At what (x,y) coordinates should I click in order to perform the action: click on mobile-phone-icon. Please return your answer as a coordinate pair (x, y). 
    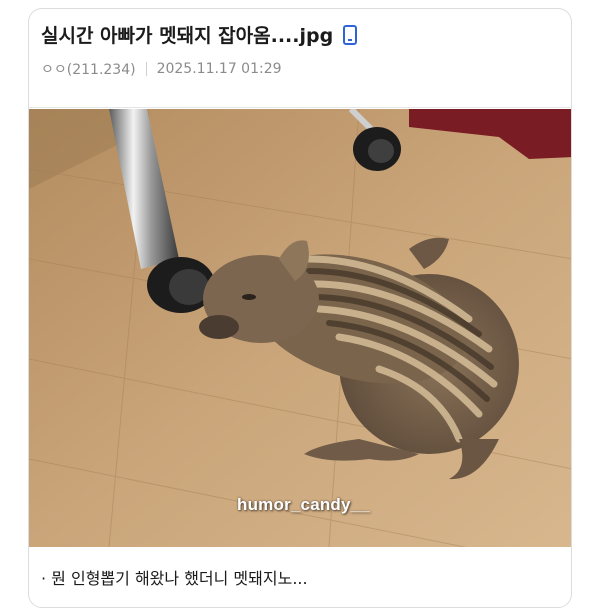
    Looking at the image, I should click on (350, 34).